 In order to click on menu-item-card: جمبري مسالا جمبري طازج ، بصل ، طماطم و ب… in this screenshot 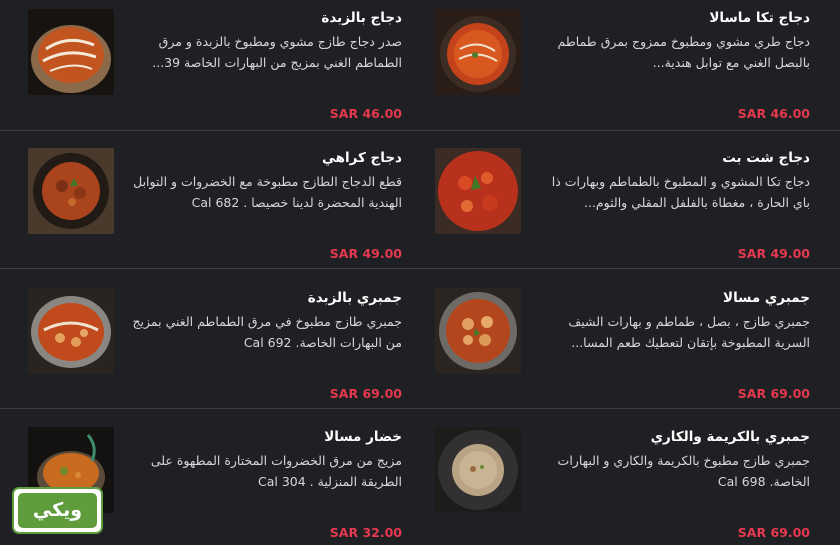, I will do `click(635, 335)`.